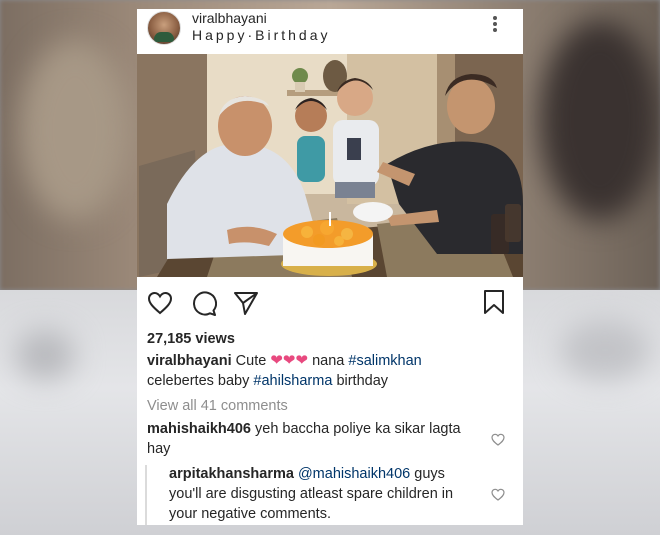  What do you see at coordinates (199, 429) in the screenshot?
I see `comment-username: mahishaikh406` at bounding box center [199, 429].